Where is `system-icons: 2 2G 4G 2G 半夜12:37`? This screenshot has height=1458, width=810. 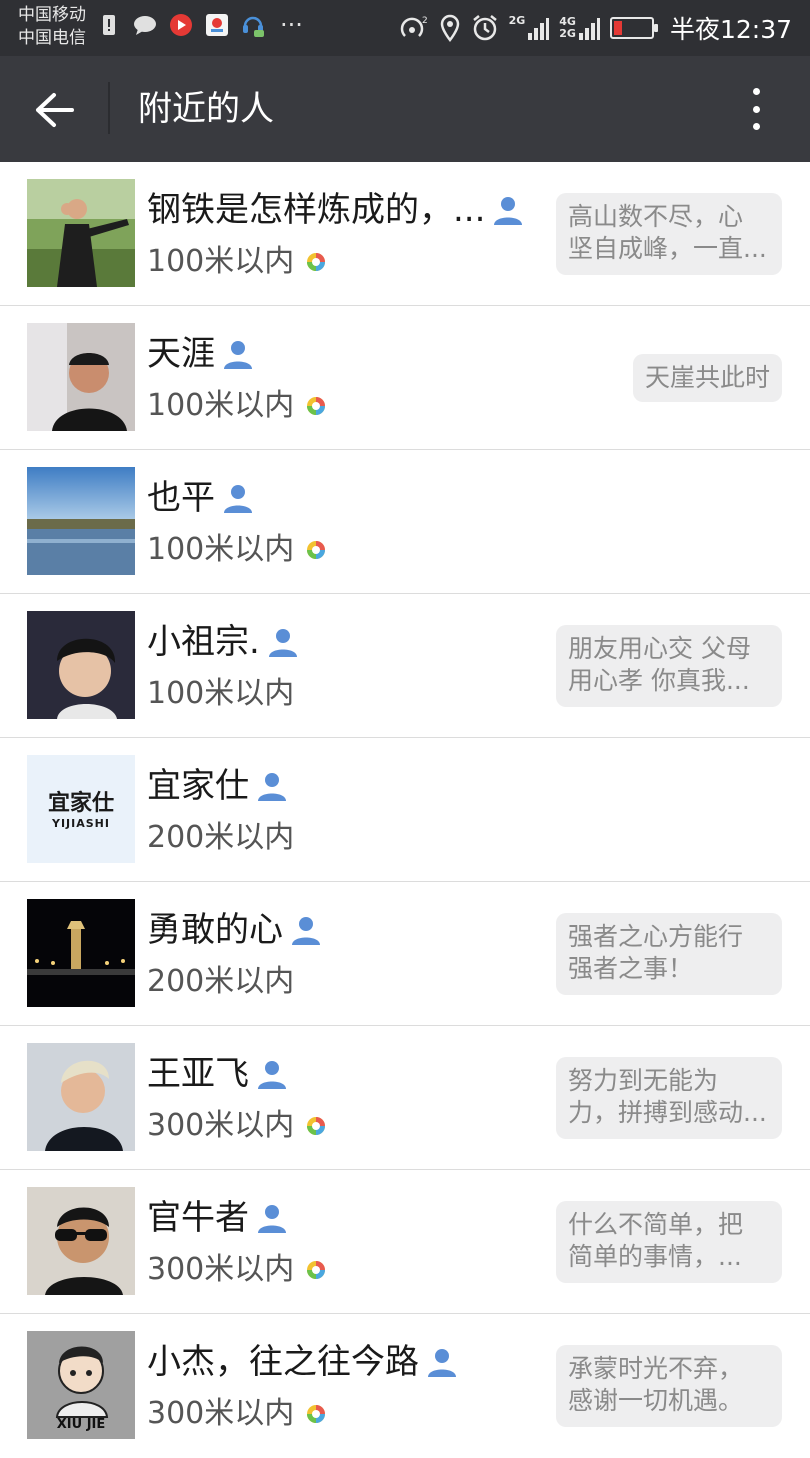 system-icons: 2 2G 4G 2G 半夜12:37 is located at coordinates (595, 28).